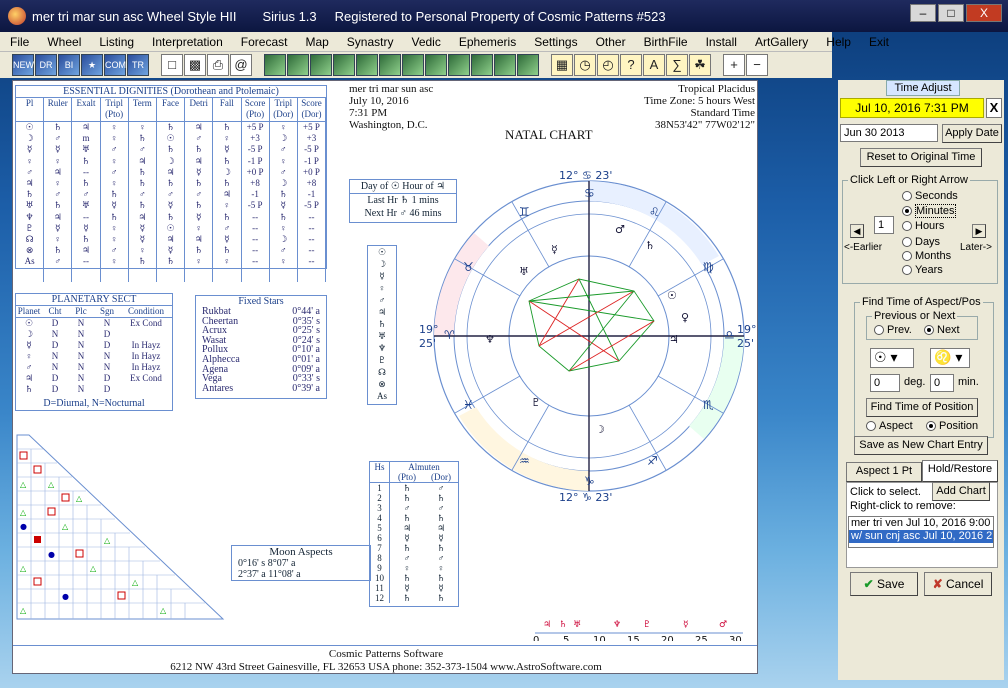 This screenshot has width=1008, height=688. What do you see at coordinates (929, 330) in the screenshot?
I see `radio-next` at bounding box center [929, 330].